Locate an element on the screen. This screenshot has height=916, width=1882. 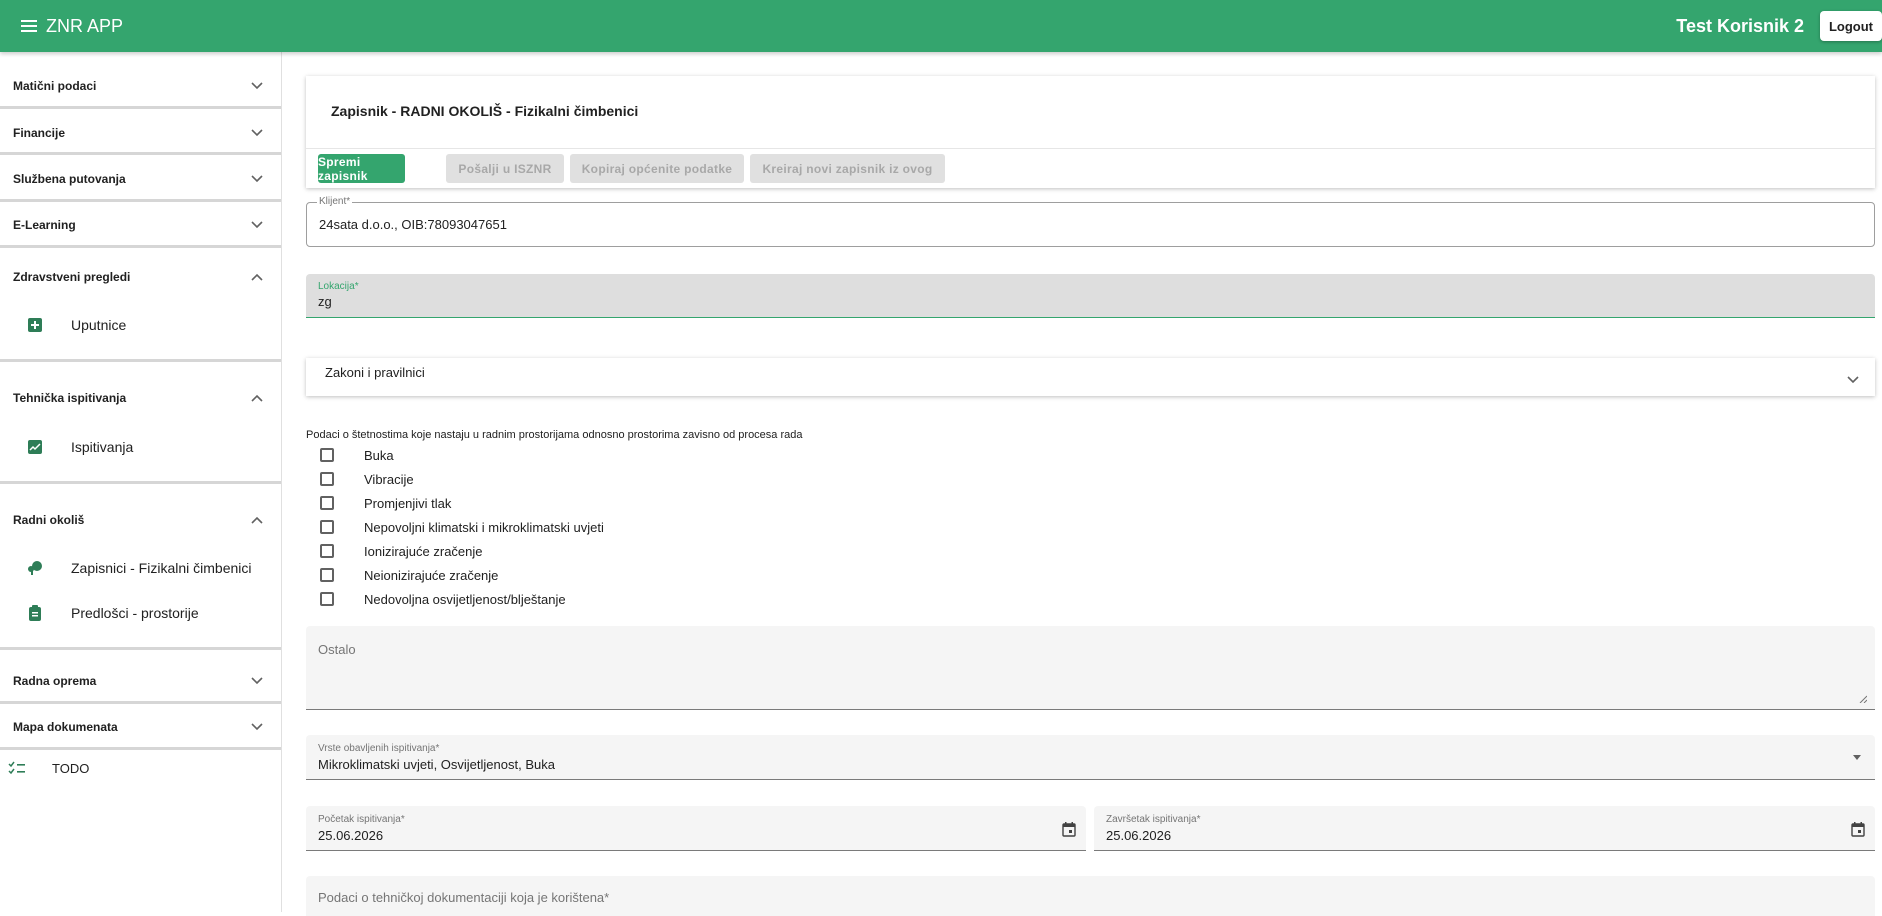
sidebar-item-zapisnici-fizikalni: Zapisnici - Fizikalni čimbenici is located at coordinates (140, 568).